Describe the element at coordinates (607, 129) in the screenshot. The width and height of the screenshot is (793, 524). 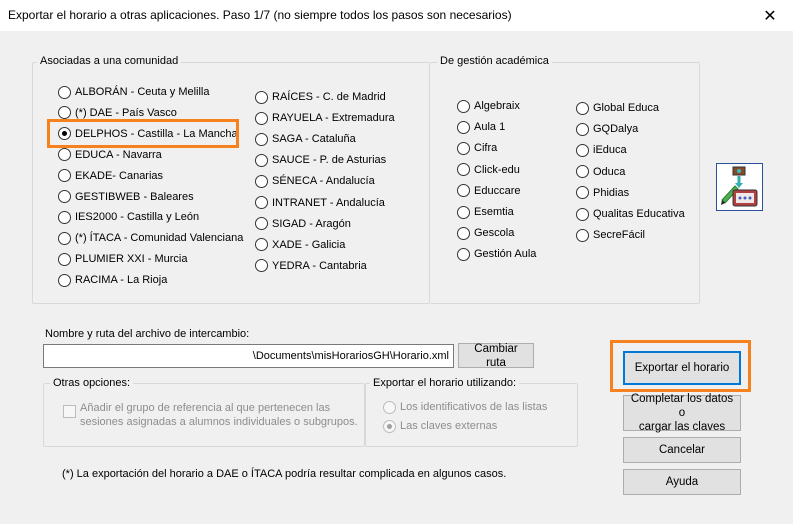
I see `academic-option: GQDalya` at that location.